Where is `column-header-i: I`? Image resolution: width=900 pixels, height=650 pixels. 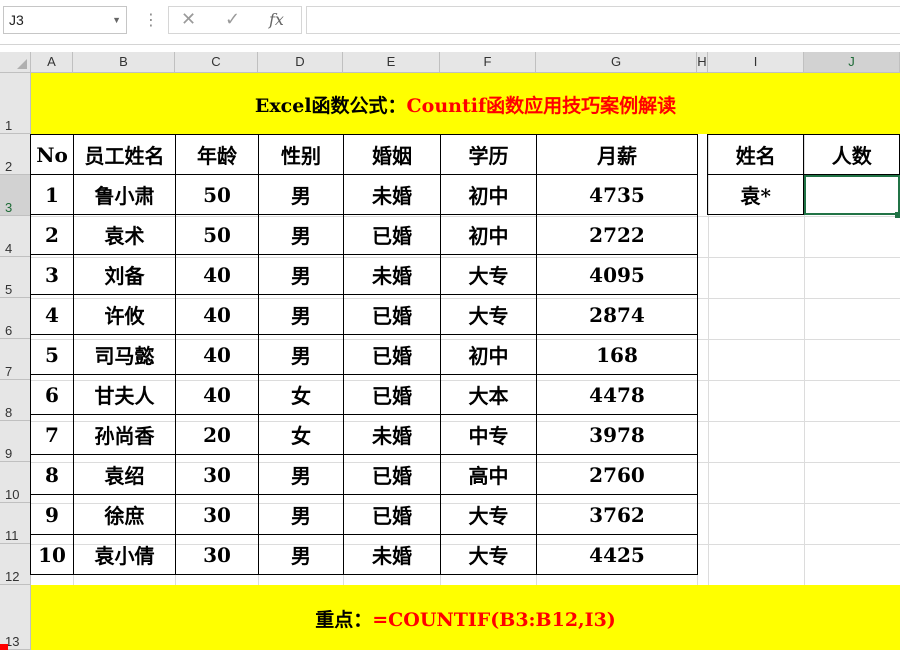
column-header-i: I is located at coordinates (756, 62).